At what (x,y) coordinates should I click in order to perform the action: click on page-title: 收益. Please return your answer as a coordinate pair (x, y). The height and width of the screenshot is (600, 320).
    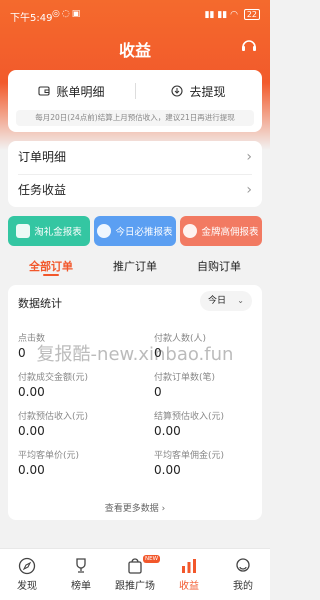
    Looking at the image, I should click on (134, 50).